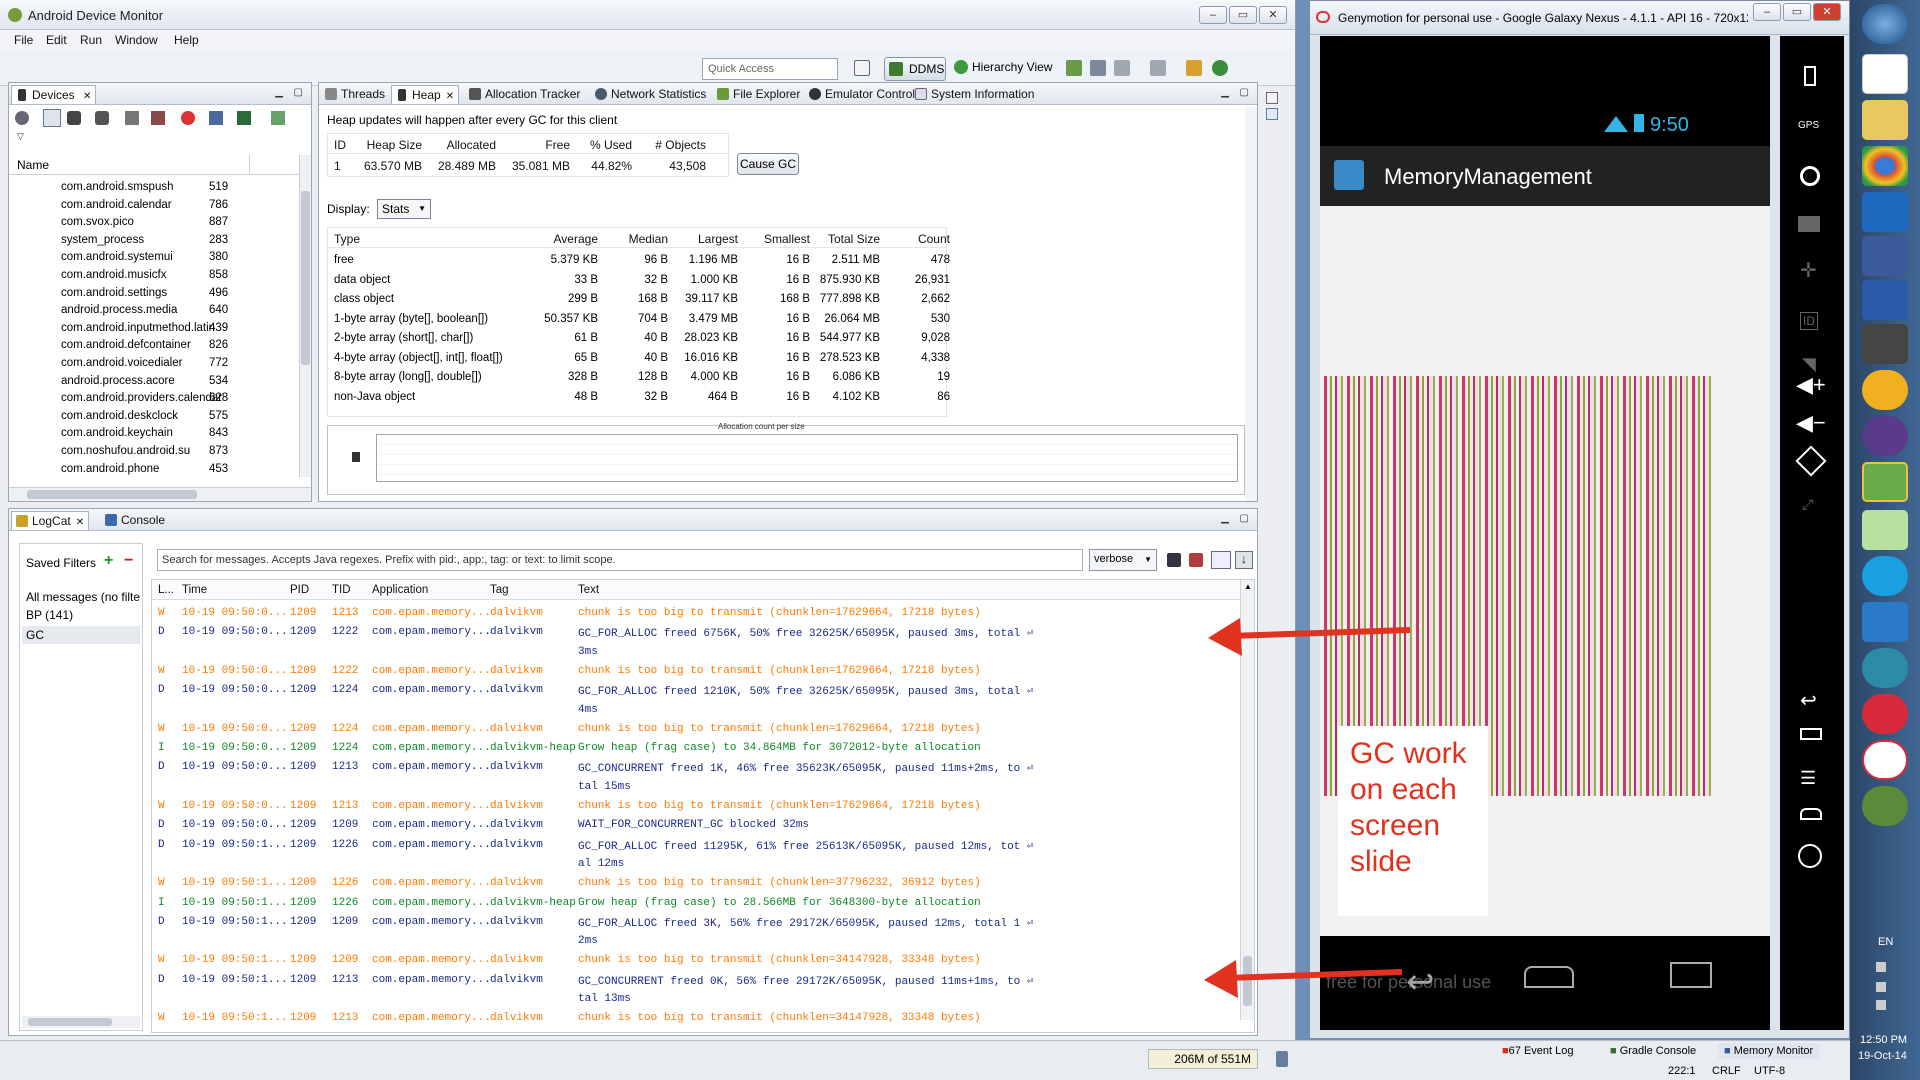 The height and width of the screenshot is (1080, 1920). Describe the element at coordinates (787, 239) in the screenshot. I see `type-col-header: Smallest` at that location.